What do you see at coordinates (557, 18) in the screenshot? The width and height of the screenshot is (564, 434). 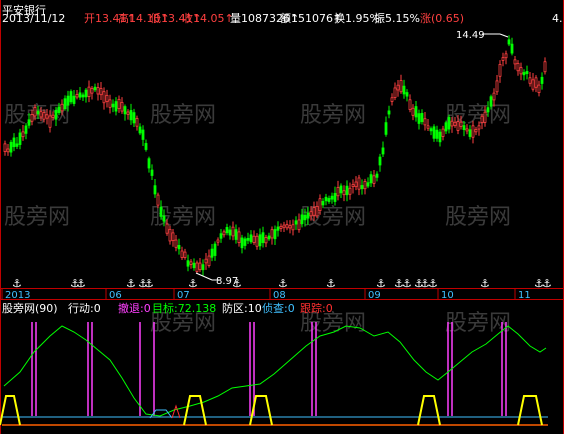 I see `quote-item: 4.` at bounding box center [557, 18].